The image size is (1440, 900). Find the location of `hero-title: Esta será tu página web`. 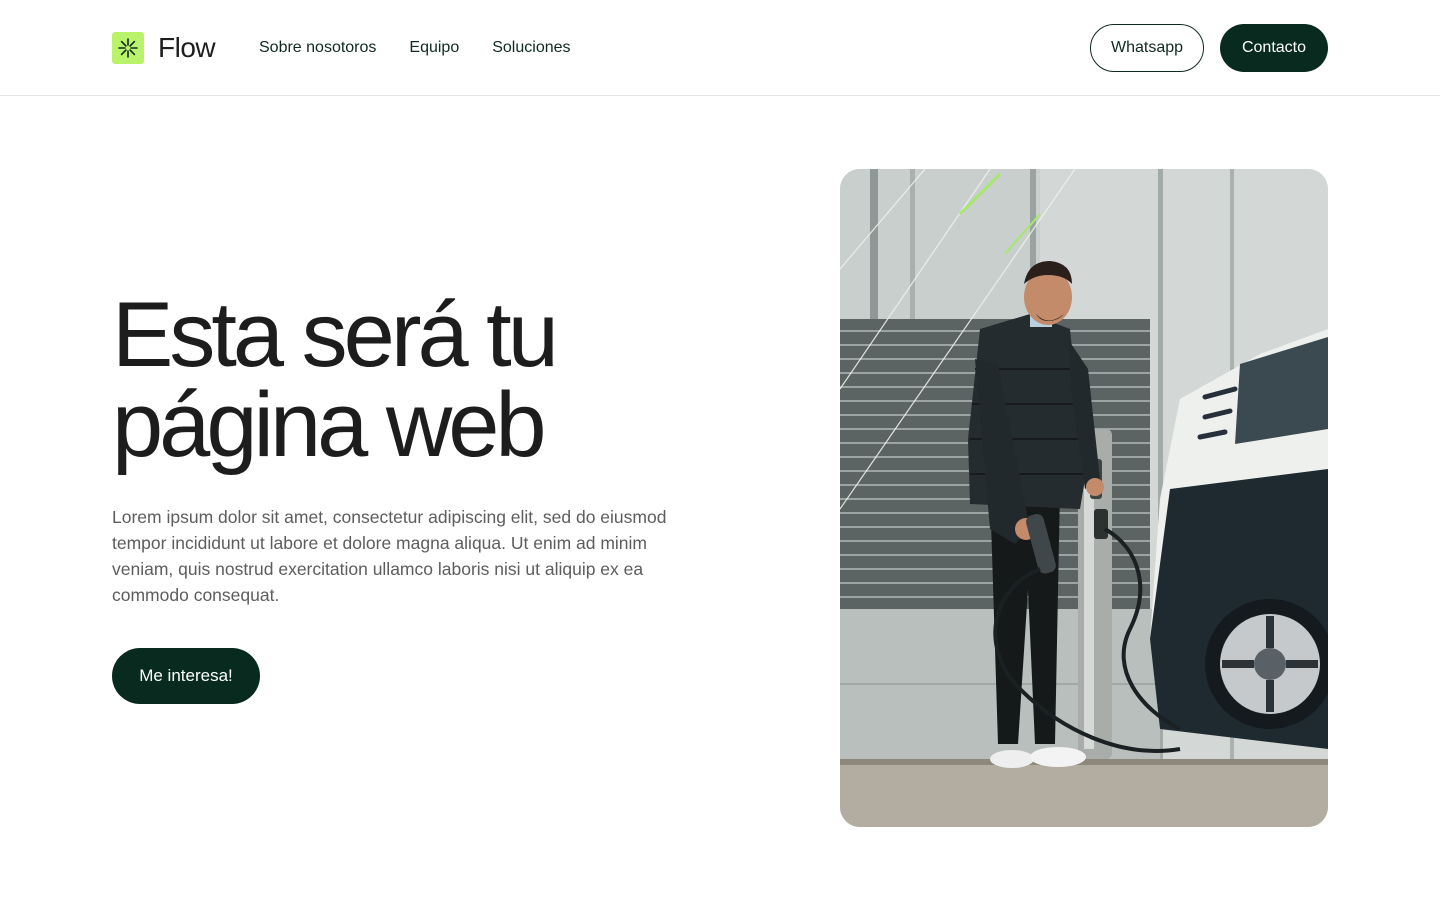

hero-title: Esta será tu página web is located at coordinates (422, 380).